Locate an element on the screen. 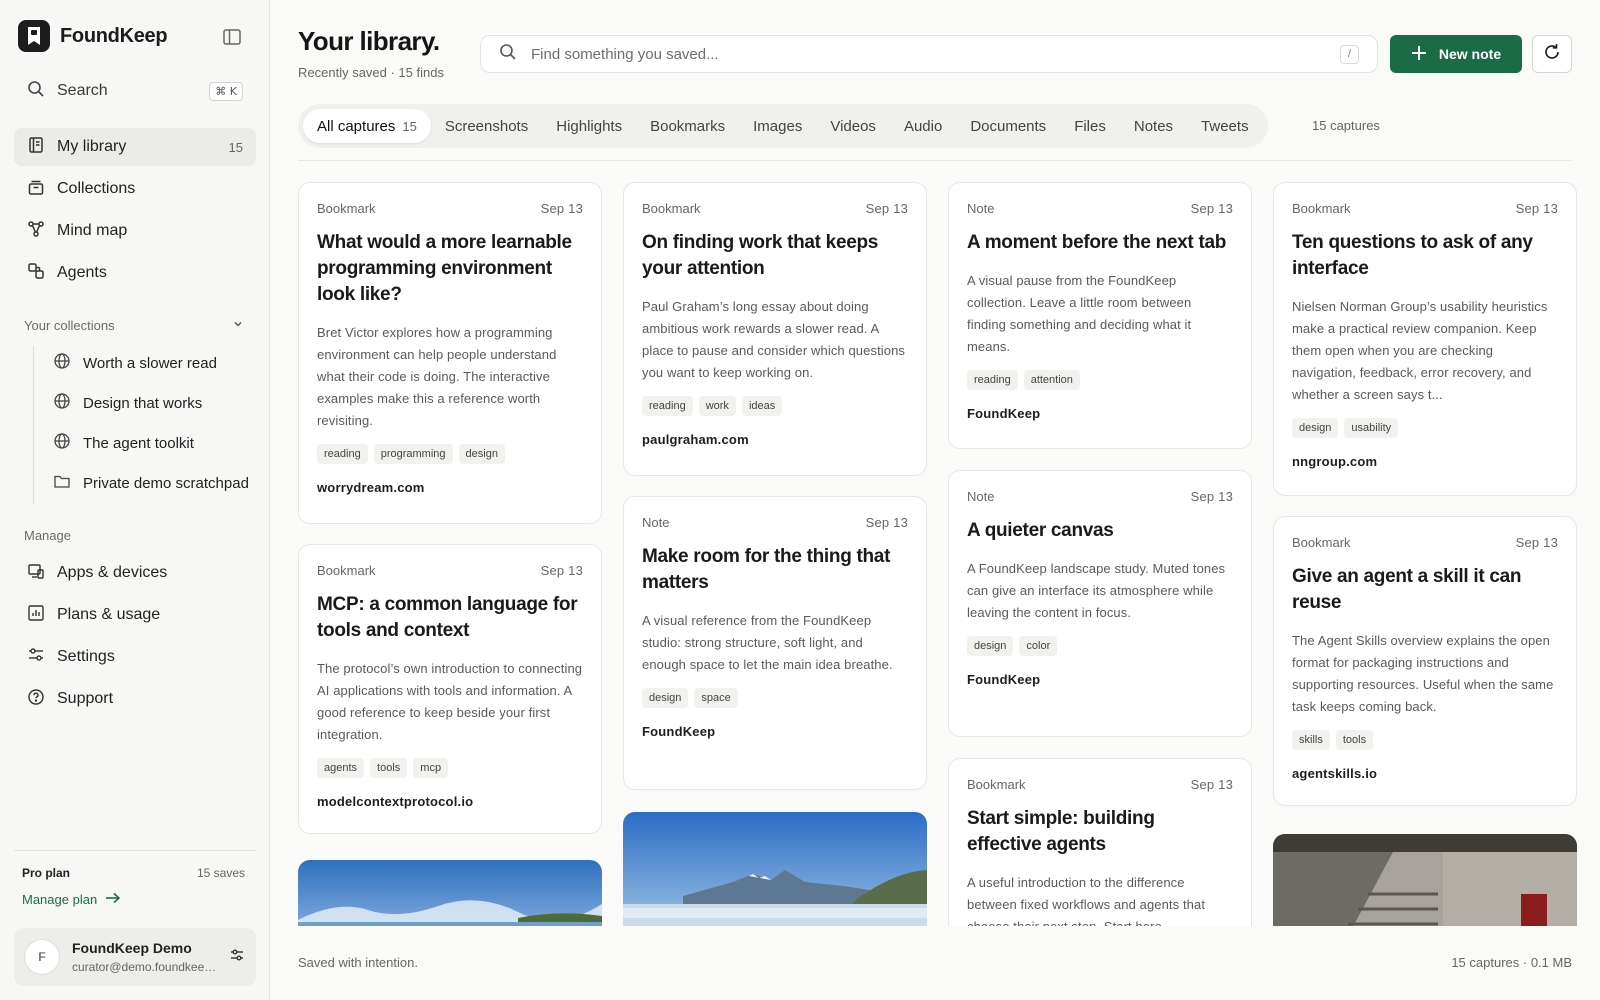 This screenshot has height=1000, width=1600. app-name: FoundKeep is located at coordinates (114, 35).